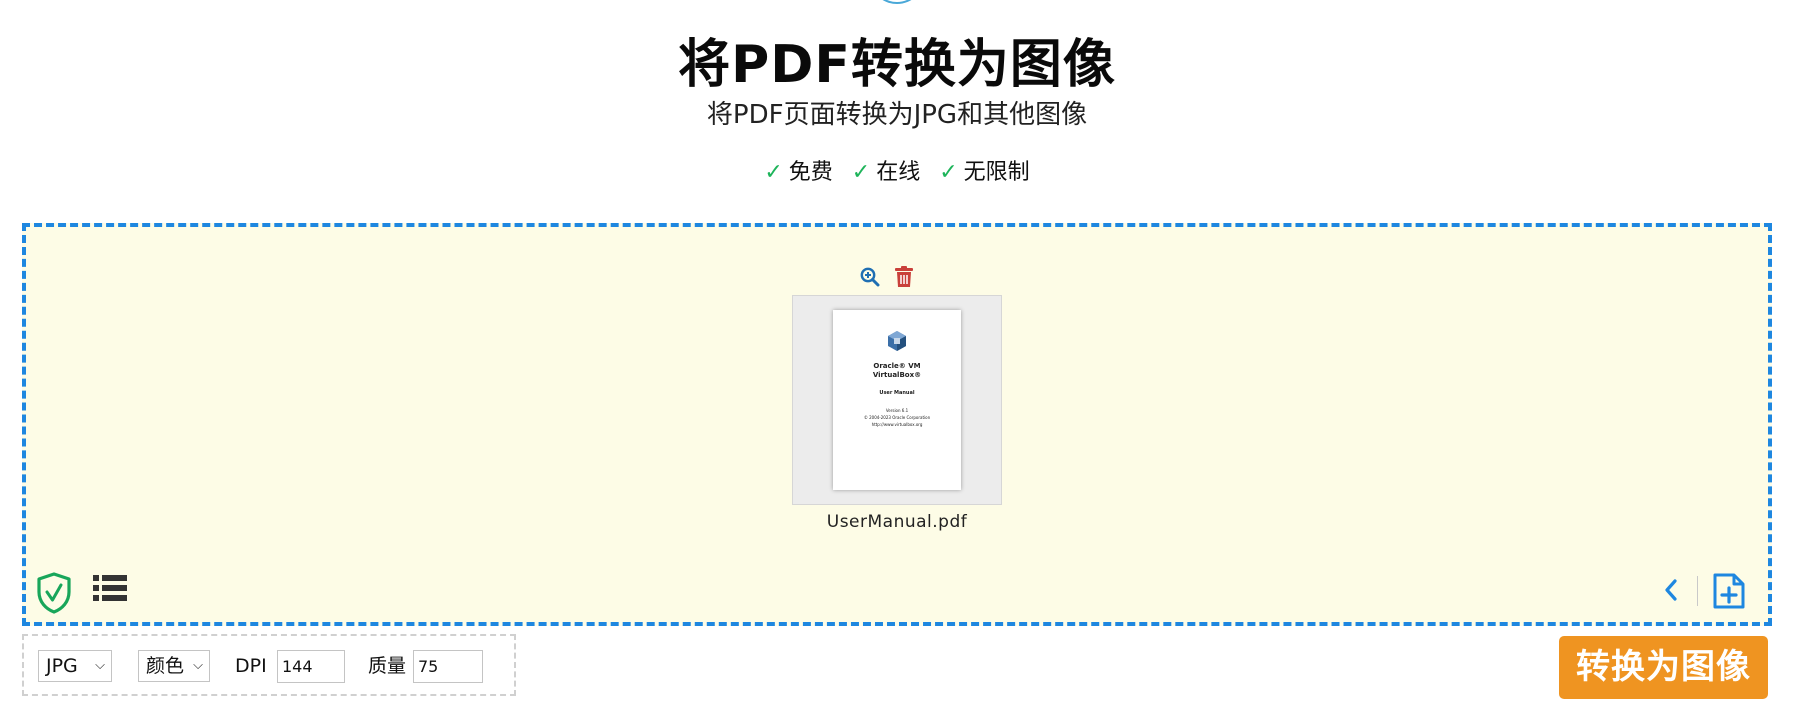  I want to click on dpi-input: 144, so click(311, 666).